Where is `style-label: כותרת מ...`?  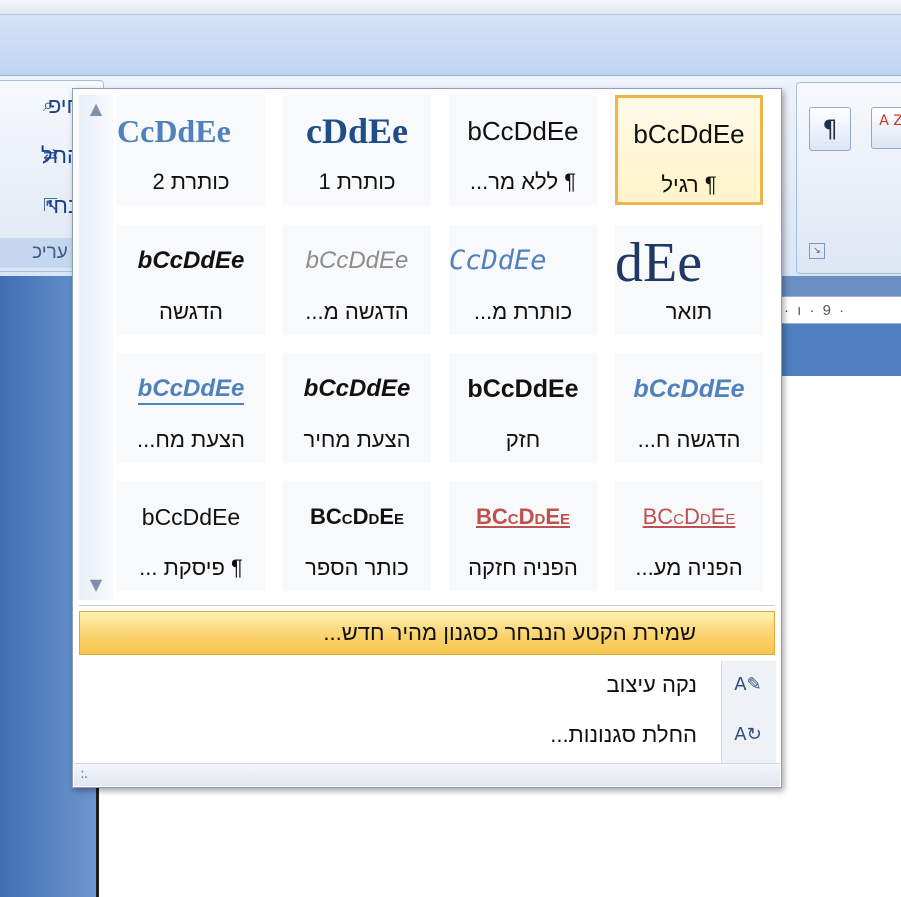 style-label: כותרת מ... is located at coordinates (523, 311).